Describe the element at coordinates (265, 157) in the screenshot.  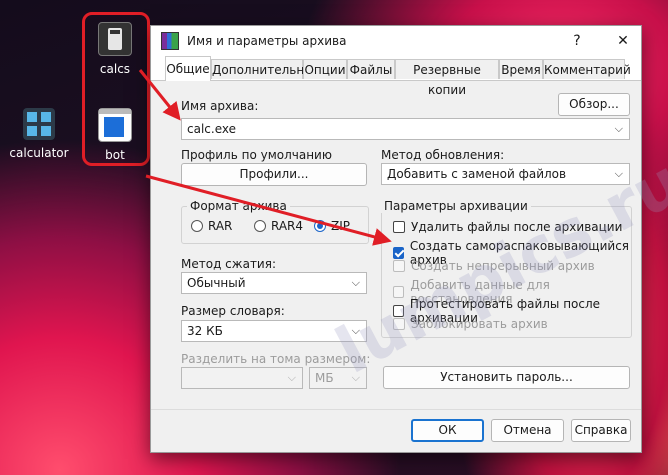
I see `annotation-arrows` at that location.